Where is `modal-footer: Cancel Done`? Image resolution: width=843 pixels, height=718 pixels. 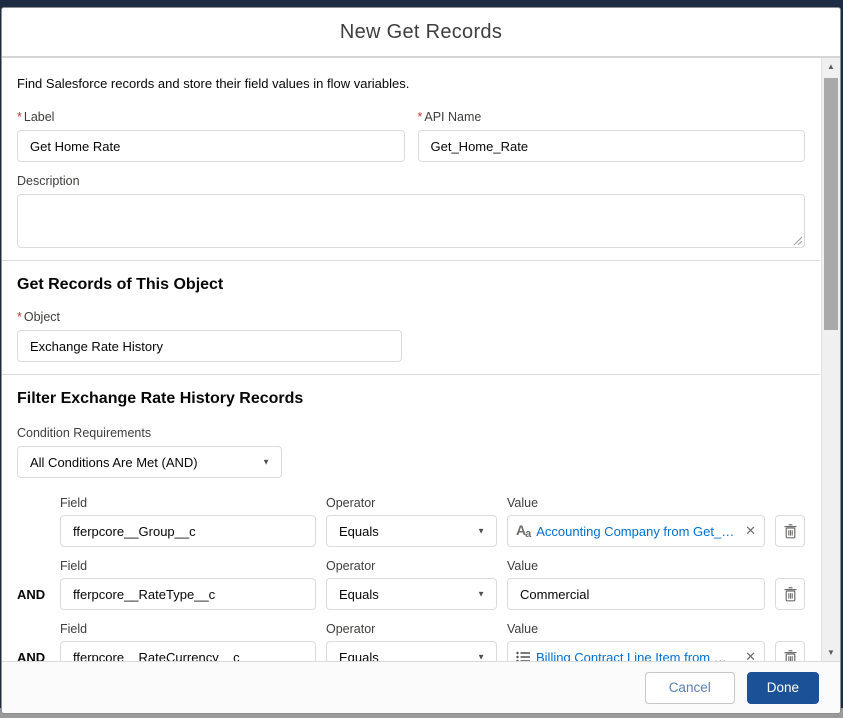
modal-footer: Cancel Done is located at coordinates (421, 687).